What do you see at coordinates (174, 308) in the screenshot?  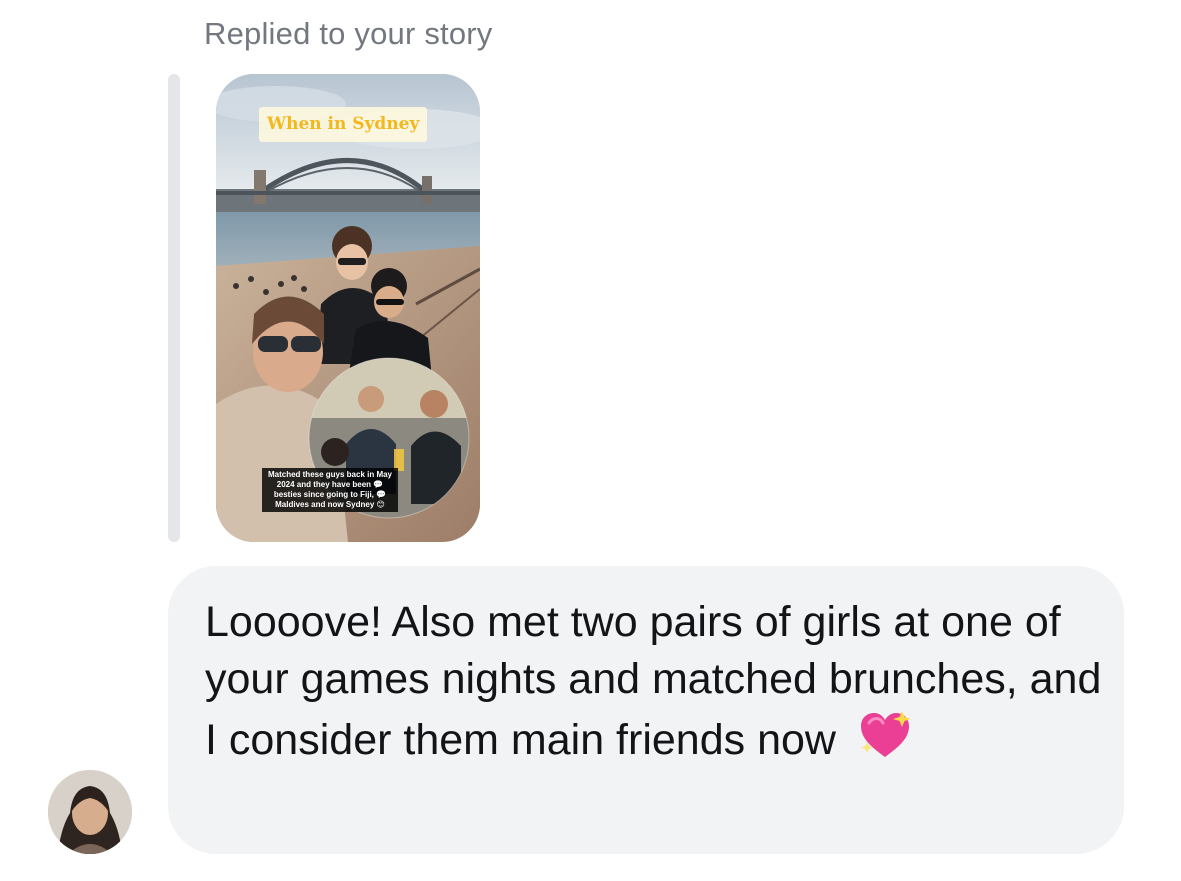 I see `reply-quote-bar` at bounding box center [174, 308].